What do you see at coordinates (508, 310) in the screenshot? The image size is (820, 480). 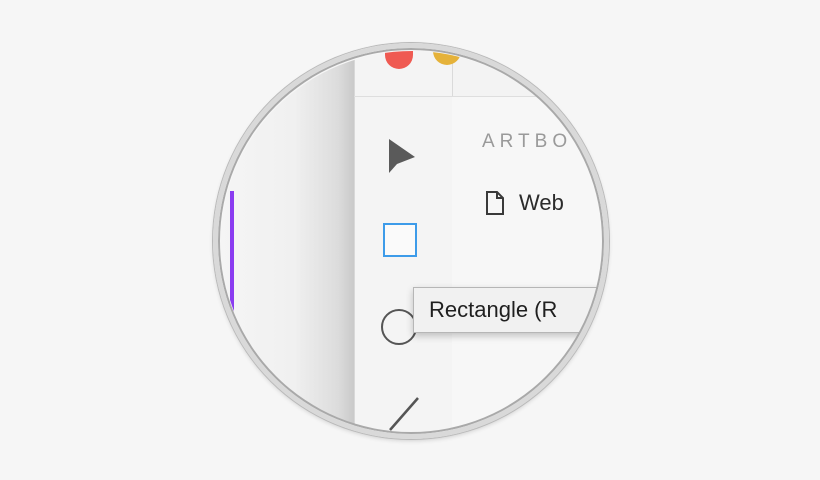 I see `rectangle-tooltip: Rectangle (R` at bounding box center [508, 310].